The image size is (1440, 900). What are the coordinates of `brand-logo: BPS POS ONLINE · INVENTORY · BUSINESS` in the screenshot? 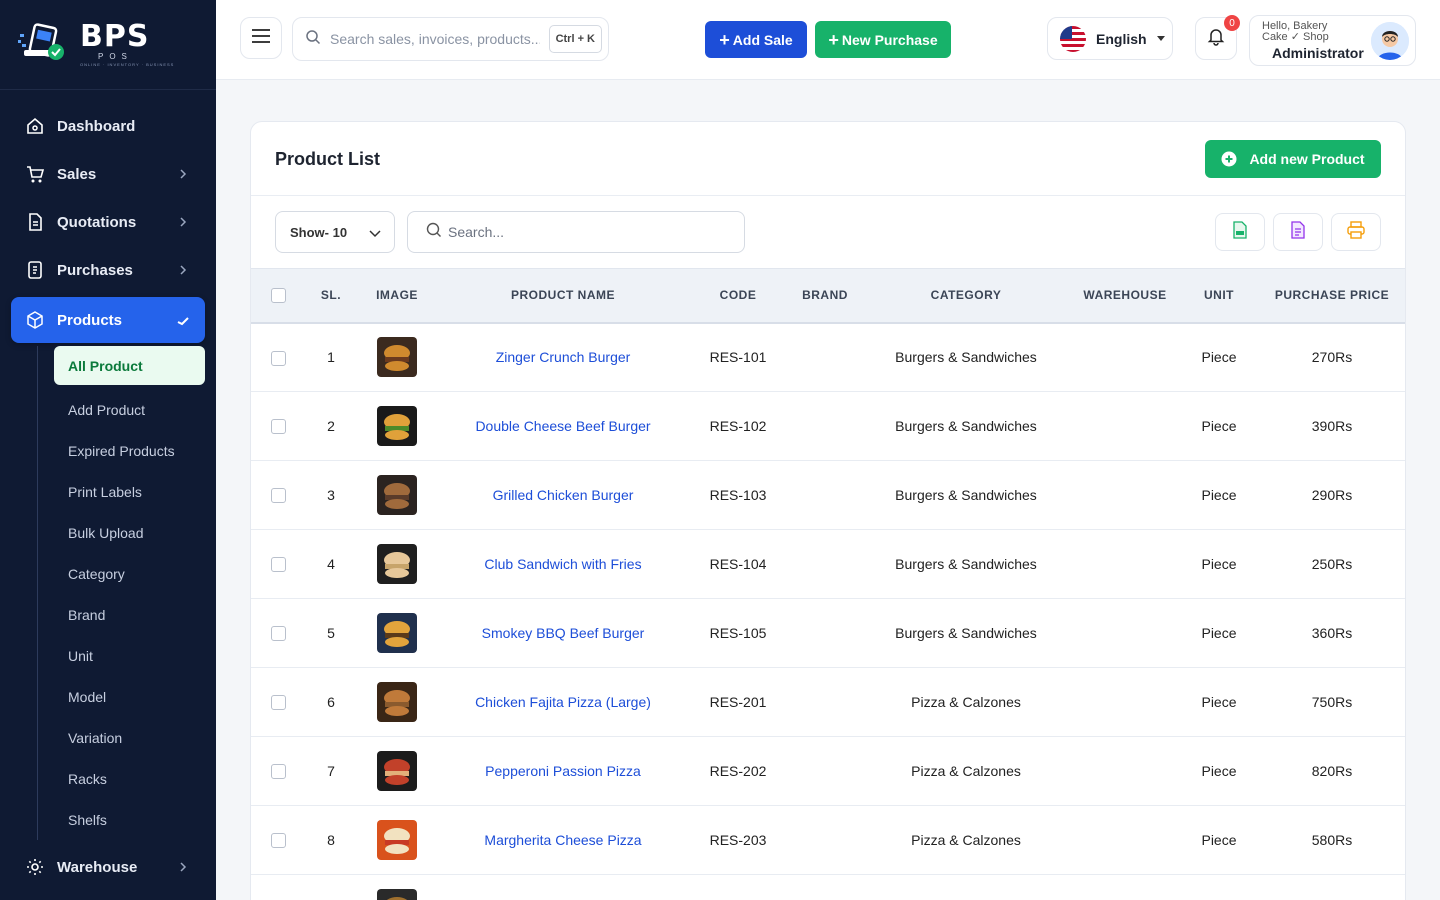 It's located at (108, 45).